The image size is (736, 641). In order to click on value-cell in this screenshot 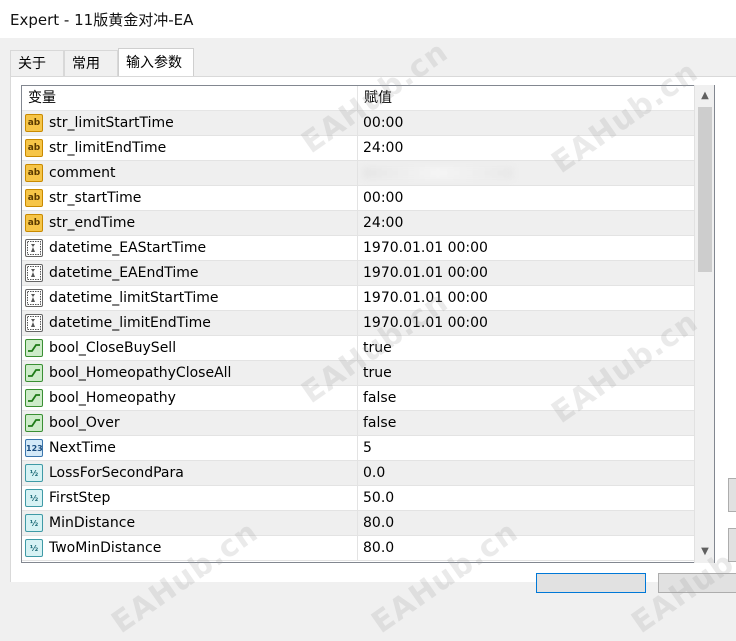, I will do `click(526, 173)`.